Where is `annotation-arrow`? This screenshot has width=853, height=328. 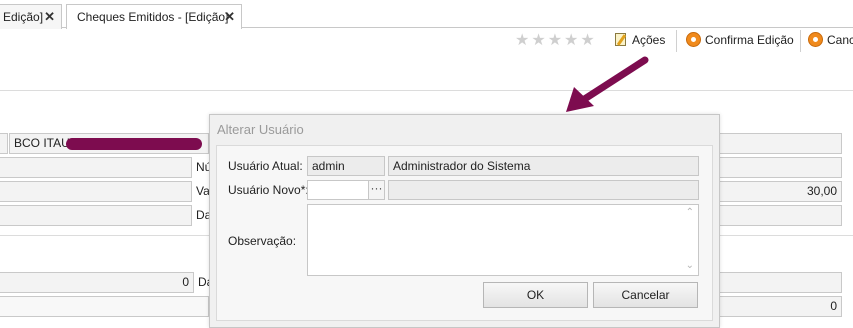
annotation-arrow is located at coordinates (607, 84).